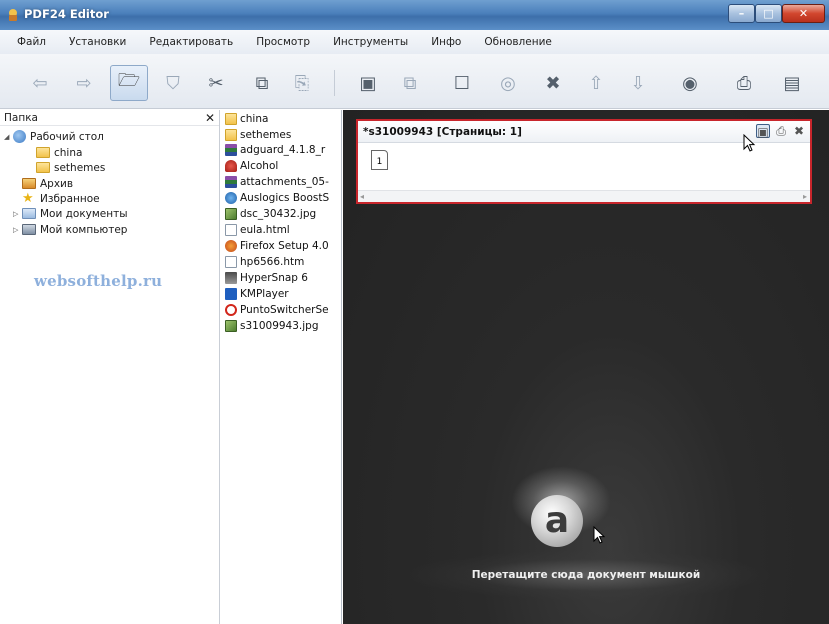 Image resolution: width=829 pixels, height=624 pixels. I want to click on kmplayer-icon, so click(231, 293).